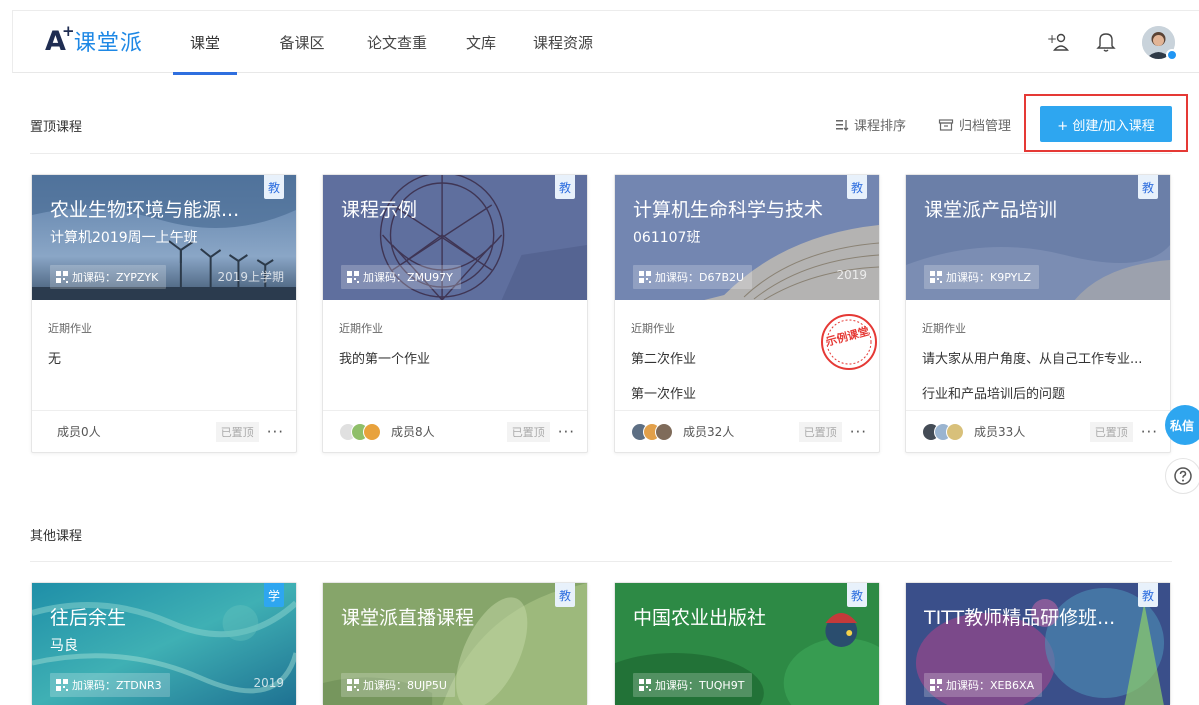 This screenshot has height=705, width=1199. What do you see at coordinates (361, 328) in the screenshot?
I see `recent-homework-label: 近期作业` at bounding box center [361, 328].